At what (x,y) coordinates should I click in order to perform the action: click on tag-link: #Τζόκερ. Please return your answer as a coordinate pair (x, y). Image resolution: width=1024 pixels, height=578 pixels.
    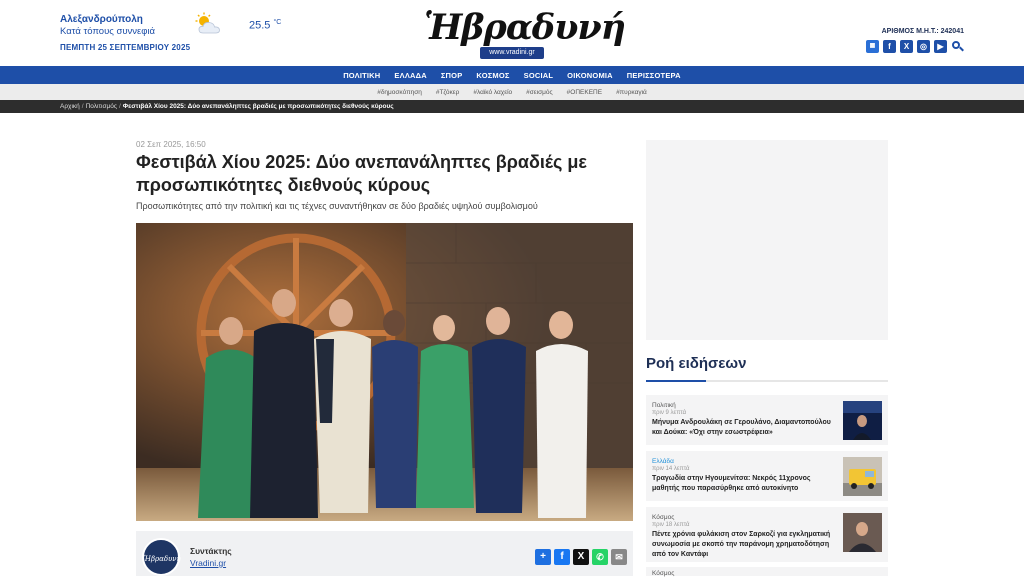
    Looking at the image, I should click on (447, 92).